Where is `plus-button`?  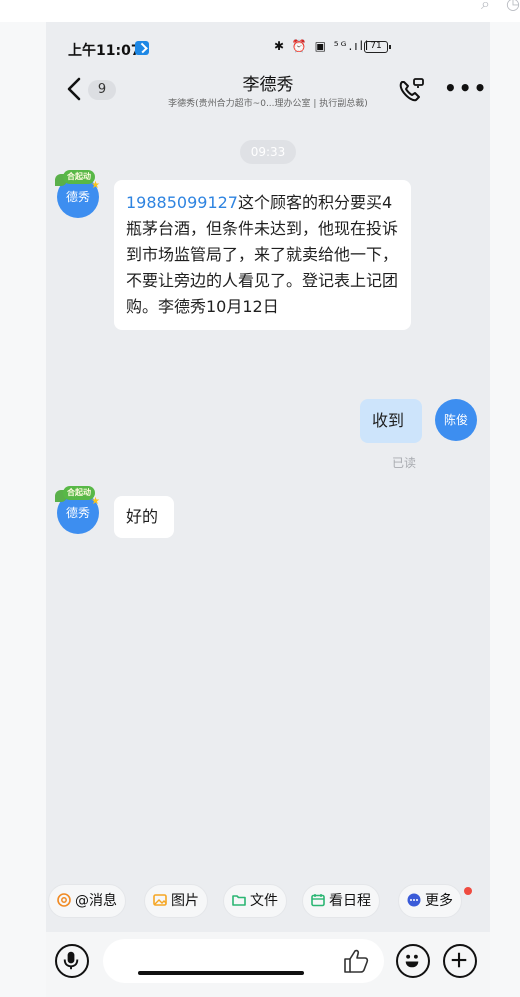
plus-button is located at coordinates (460, 961).